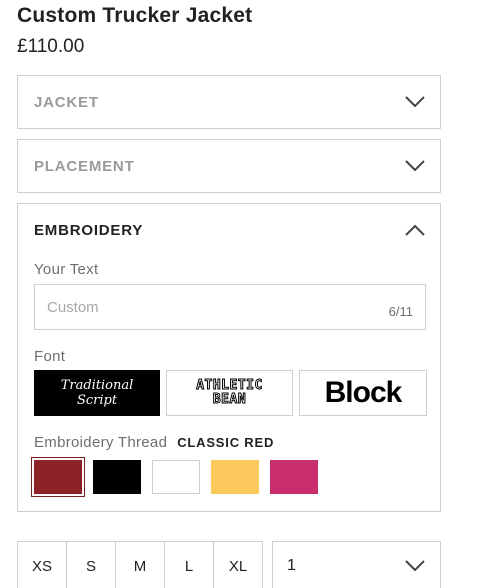  Describe the element at coordinates (294, 477) in the screenshot. I see `thread-swatch-pink` at that location.